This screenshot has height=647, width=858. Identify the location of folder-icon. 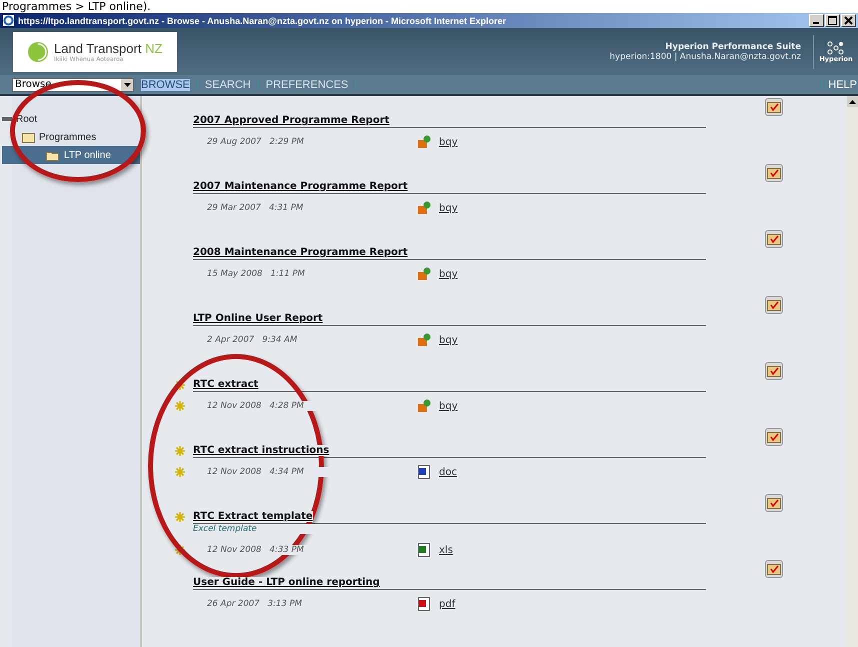
(28, 137).